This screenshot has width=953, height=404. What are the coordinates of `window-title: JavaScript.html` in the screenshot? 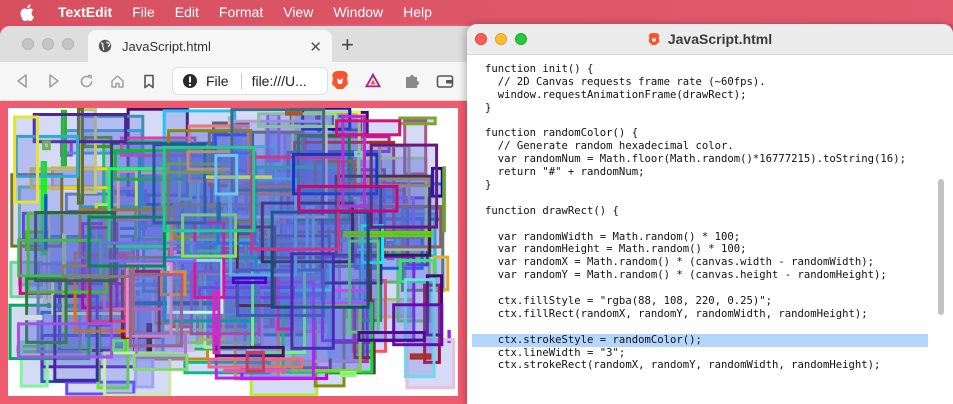 It's located at (720, 39).